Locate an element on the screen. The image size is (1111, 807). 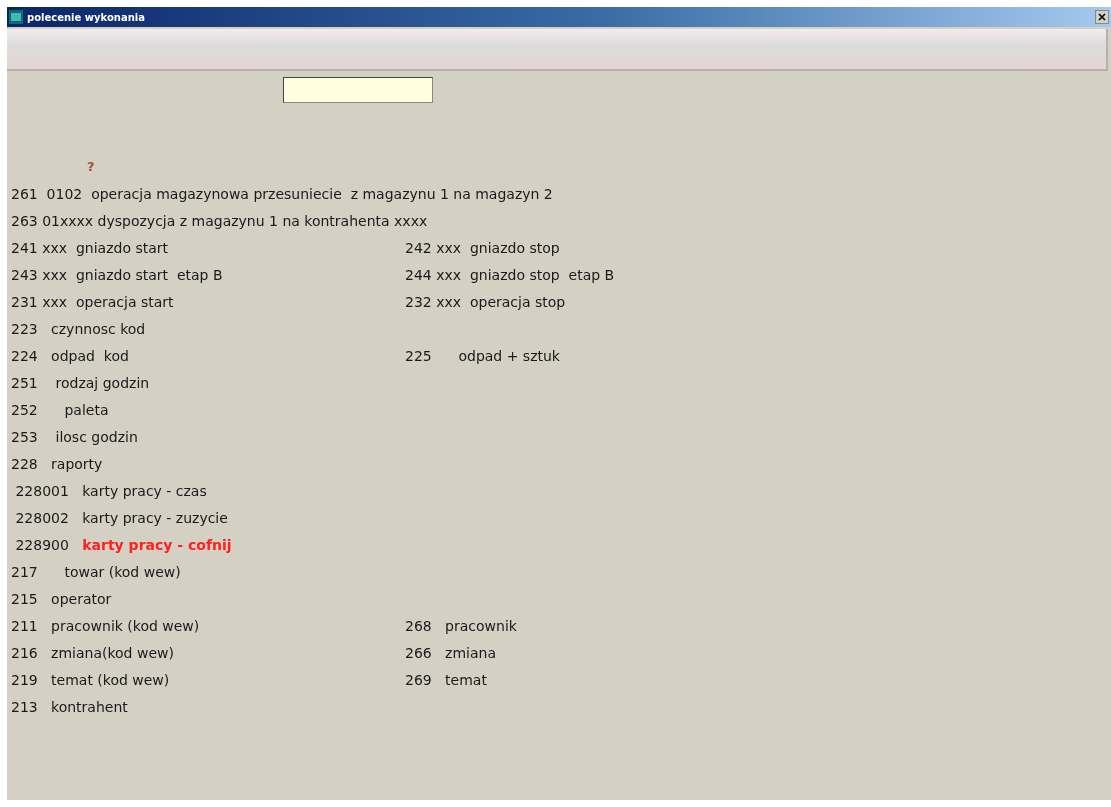
entry-text: 242 xxx gniazdo stop is located at coordinates (482, 247).